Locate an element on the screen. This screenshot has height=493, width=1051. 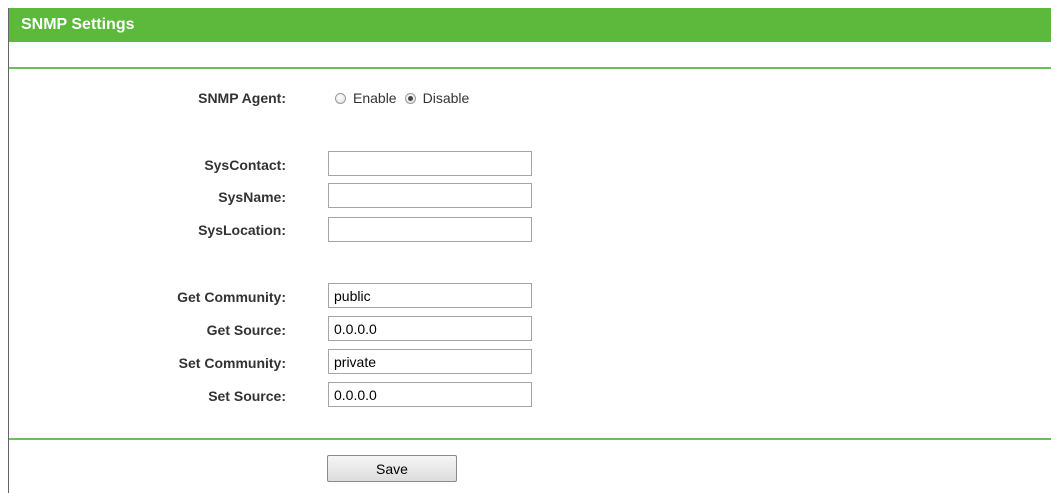
get-community-input is located at coordinates (430, 295).